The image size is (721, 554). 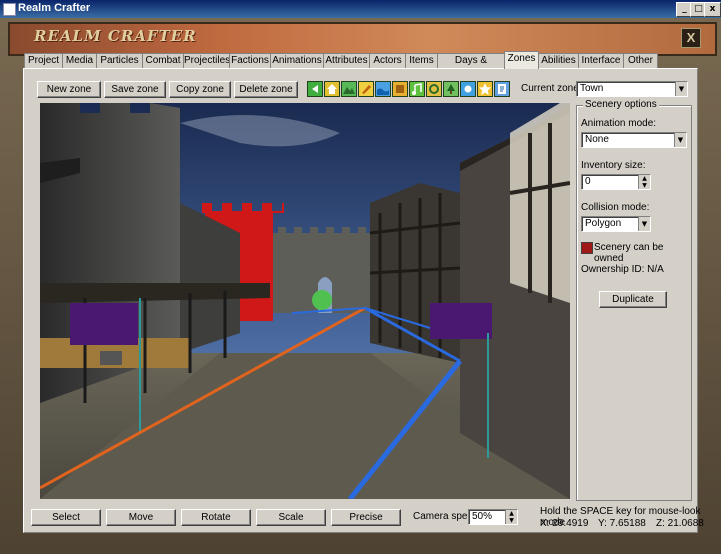 What do you see at coordinates (119, 60) in the screenshot?
I see `tab-particles: Particles` at bounding box center [119, 60].